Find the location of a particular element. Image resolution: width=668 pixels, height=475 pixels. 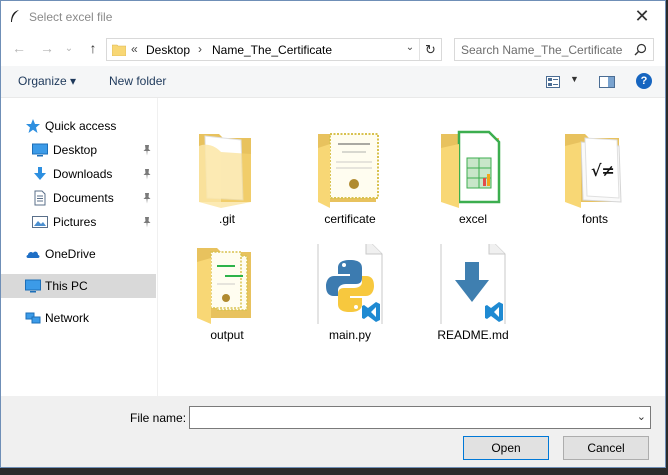

forward-arrow-icon: → is located at coordinates (47, 48).